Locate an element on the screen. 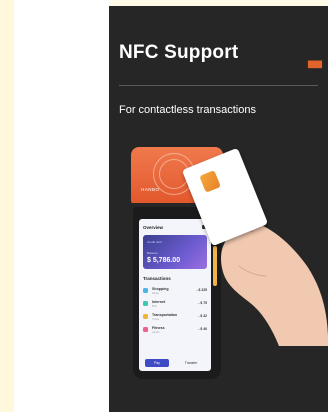  transaction-name: Transportation is located at coordinates (165, 315).